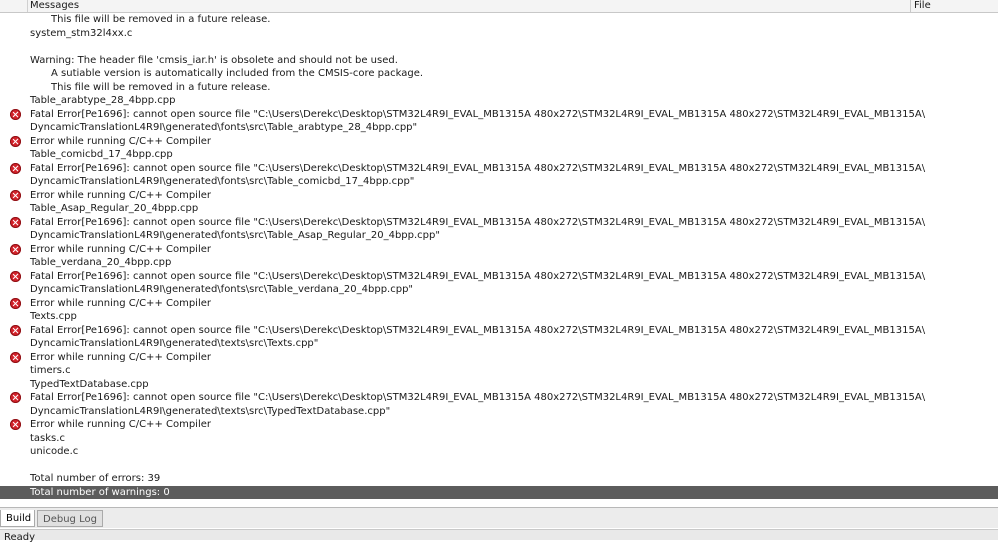 This screenshot has height=546, width=998. I want to click on message-row: Table_verdana_20_4bpp.cpp, so click(499, 263).